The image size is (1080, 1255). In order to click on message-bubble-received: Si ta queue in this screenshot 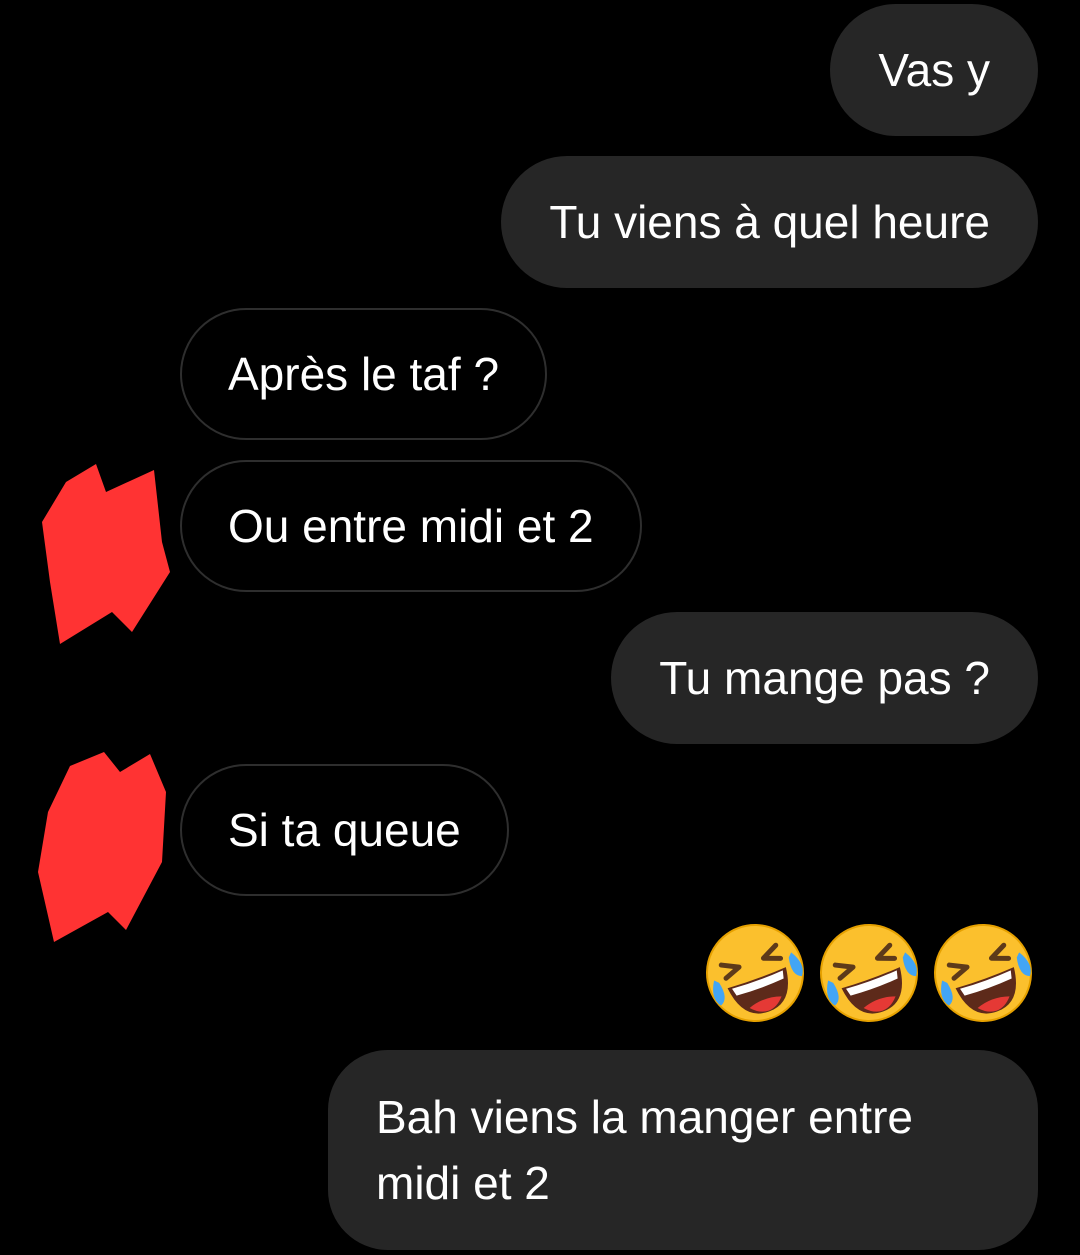, I will do `click(344, 830)`.